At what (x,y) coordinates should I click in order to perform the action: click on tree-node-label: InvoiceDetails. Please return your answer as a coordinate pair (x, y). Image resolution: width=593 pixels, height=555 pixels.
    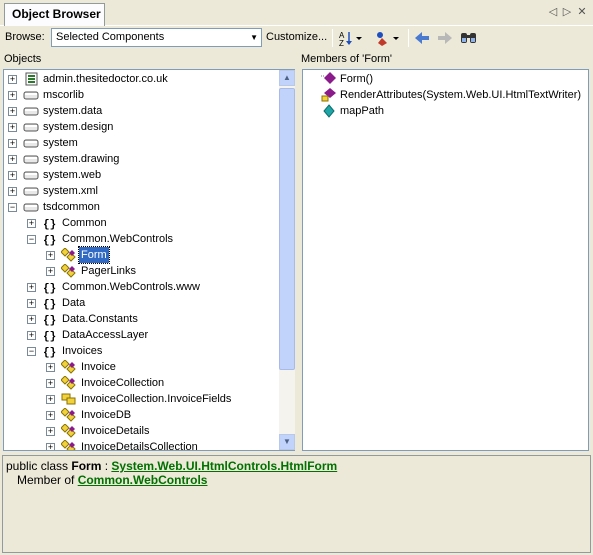
    Looking at the image, I should click on (115, 431).